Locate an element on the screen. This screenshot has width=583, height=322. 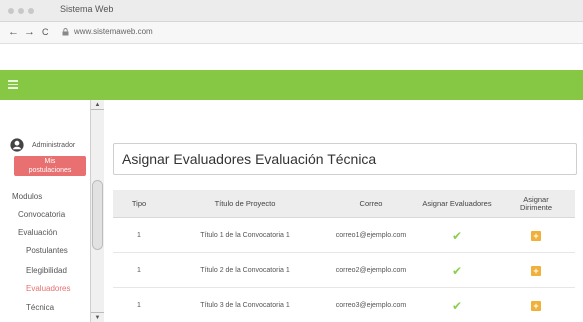
mis-postulaciones-button: Mis postulaciones is located at coordinates (50, 166).